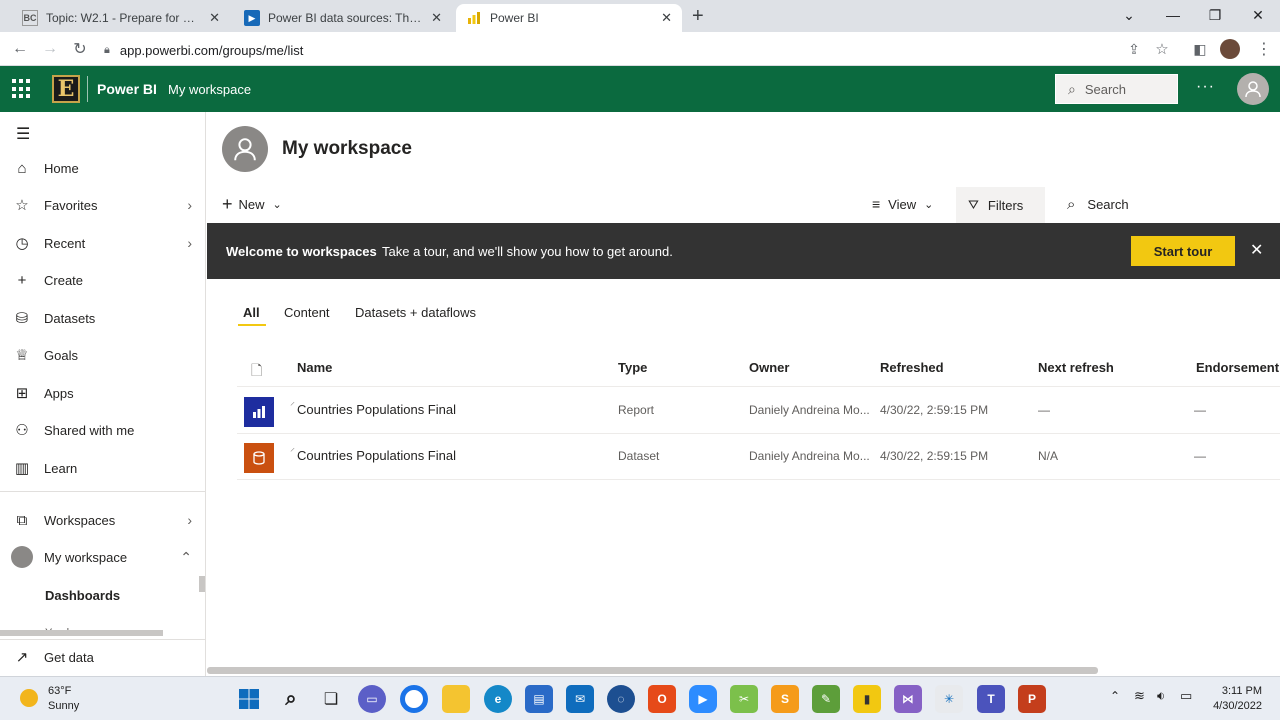 The height and width of the screenshot is (720, 1280). I want to click on zoom-icon: ▶, so click(703, 699).